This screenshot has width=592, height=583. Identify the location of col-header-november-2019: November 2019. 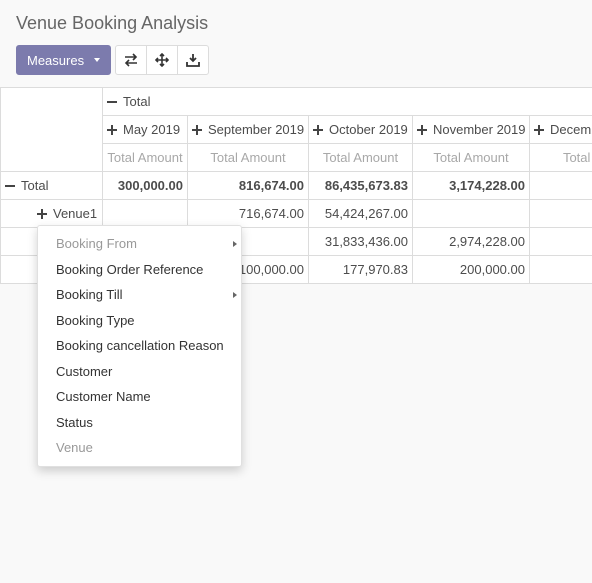
(471, 129).